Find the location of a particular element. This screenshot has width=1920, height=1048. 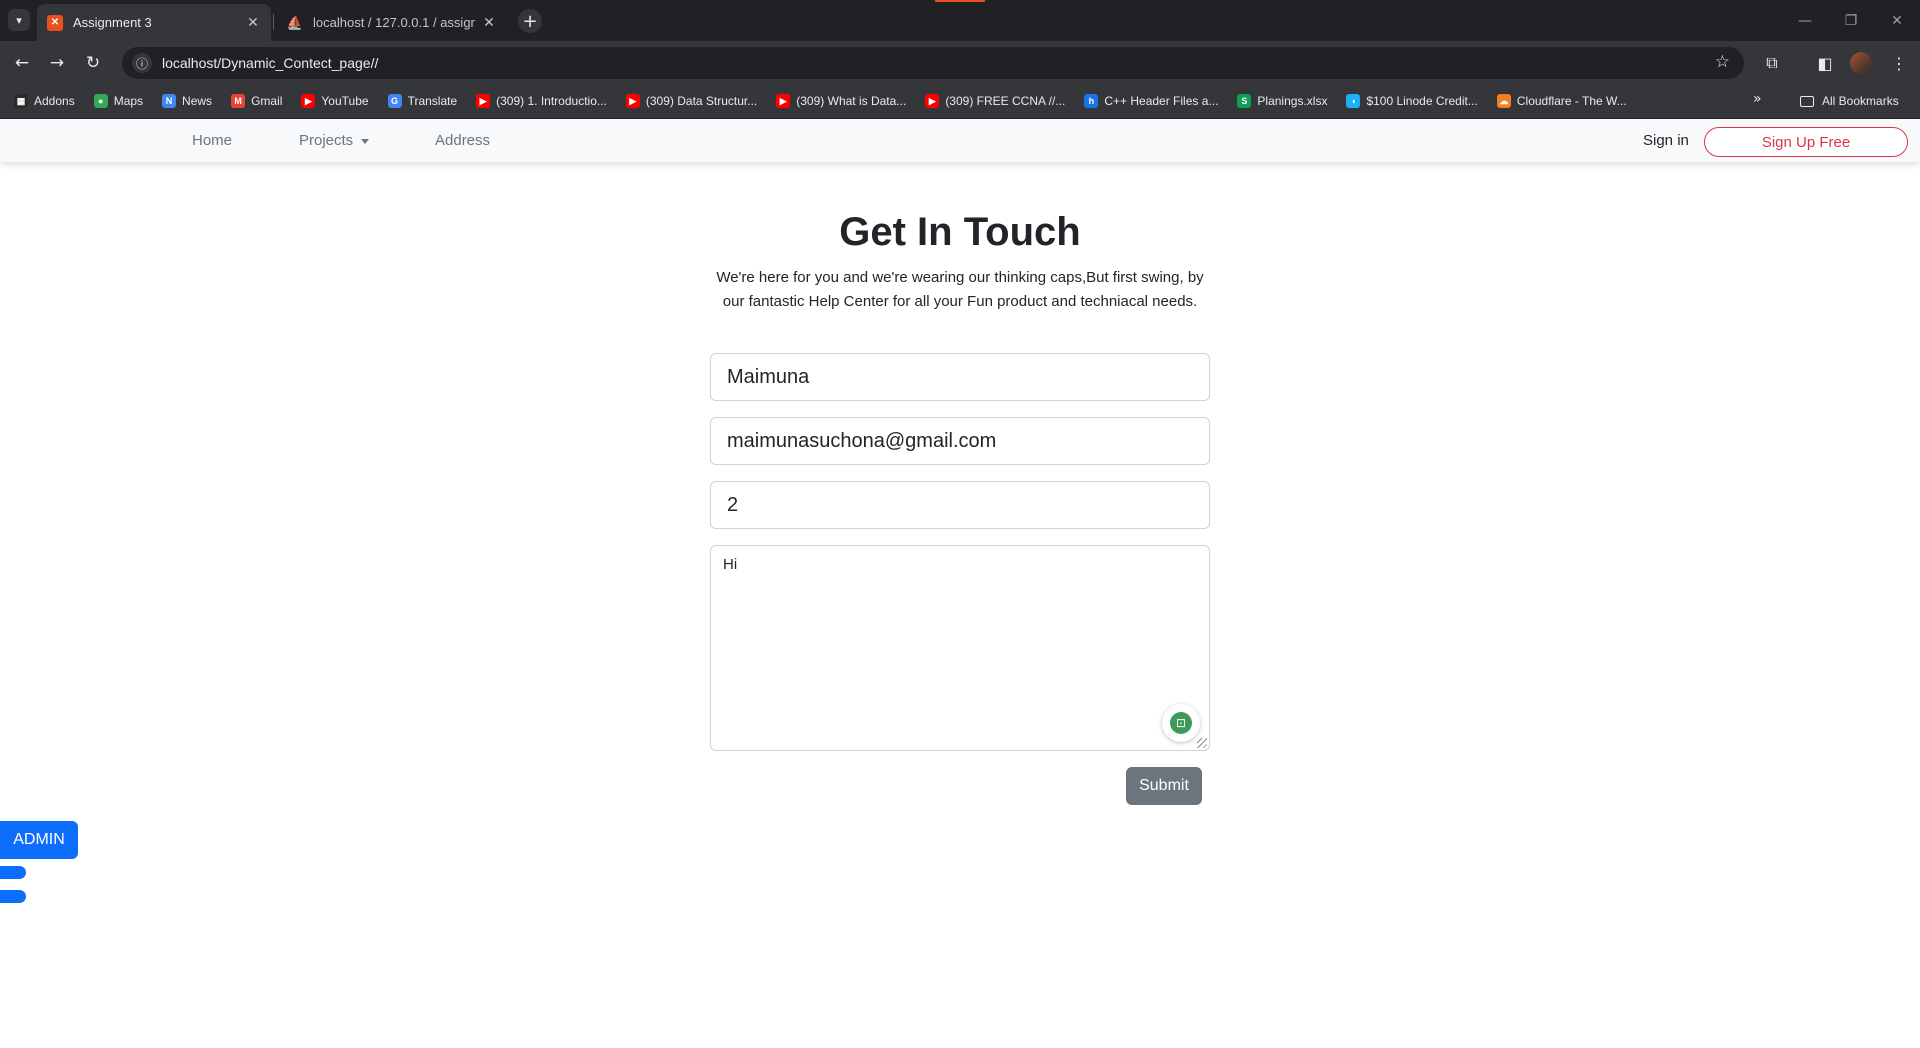

tab-phpmyadmin: ⛵ localhost / 127.0.0.1 / assignme ✕ is located at coordinates (392, 22).